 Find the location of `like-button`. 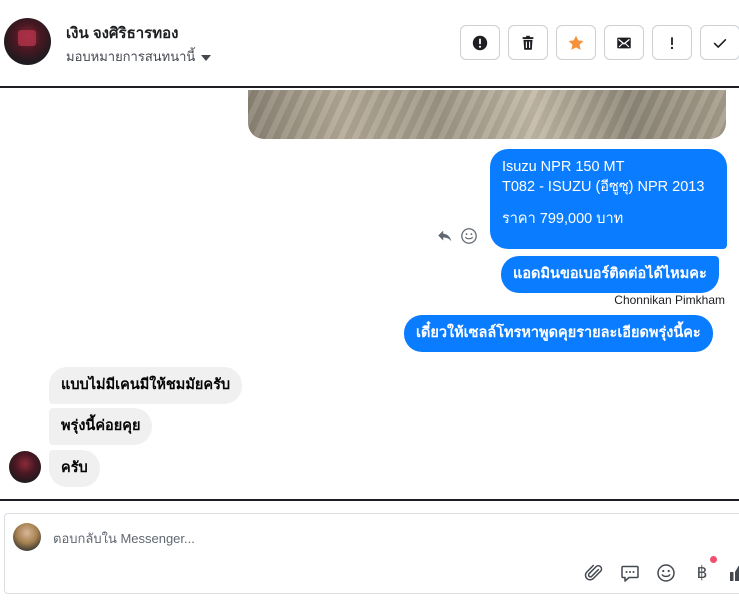

like-button is located at coordinates (733, 573).